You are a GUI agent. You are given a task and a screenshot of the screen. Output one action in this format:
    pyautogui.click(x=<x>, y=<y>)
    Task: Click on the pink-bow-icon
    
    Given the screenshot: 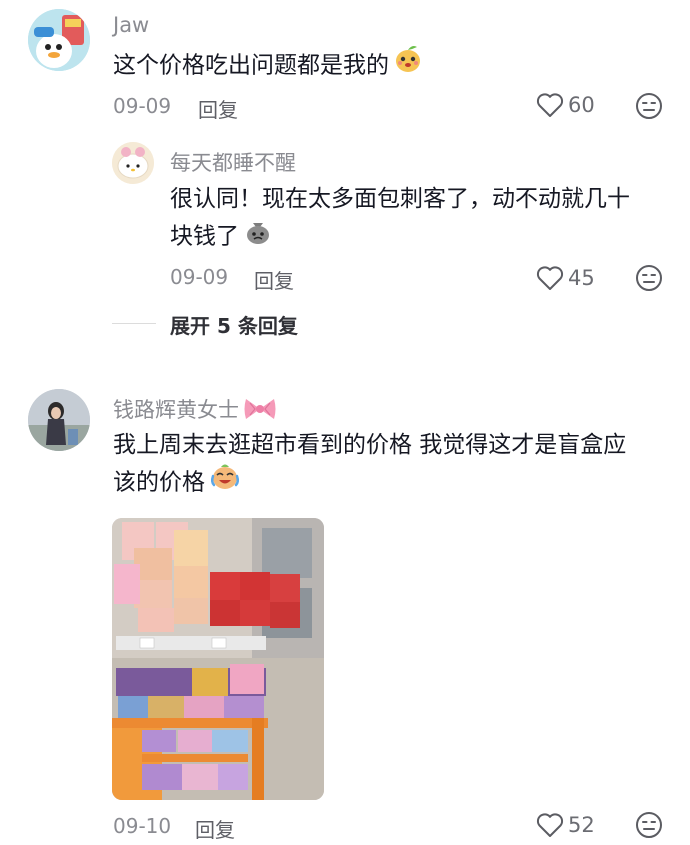 What is the action you would take?
    pyautogui.click(x=260, y=411)
    